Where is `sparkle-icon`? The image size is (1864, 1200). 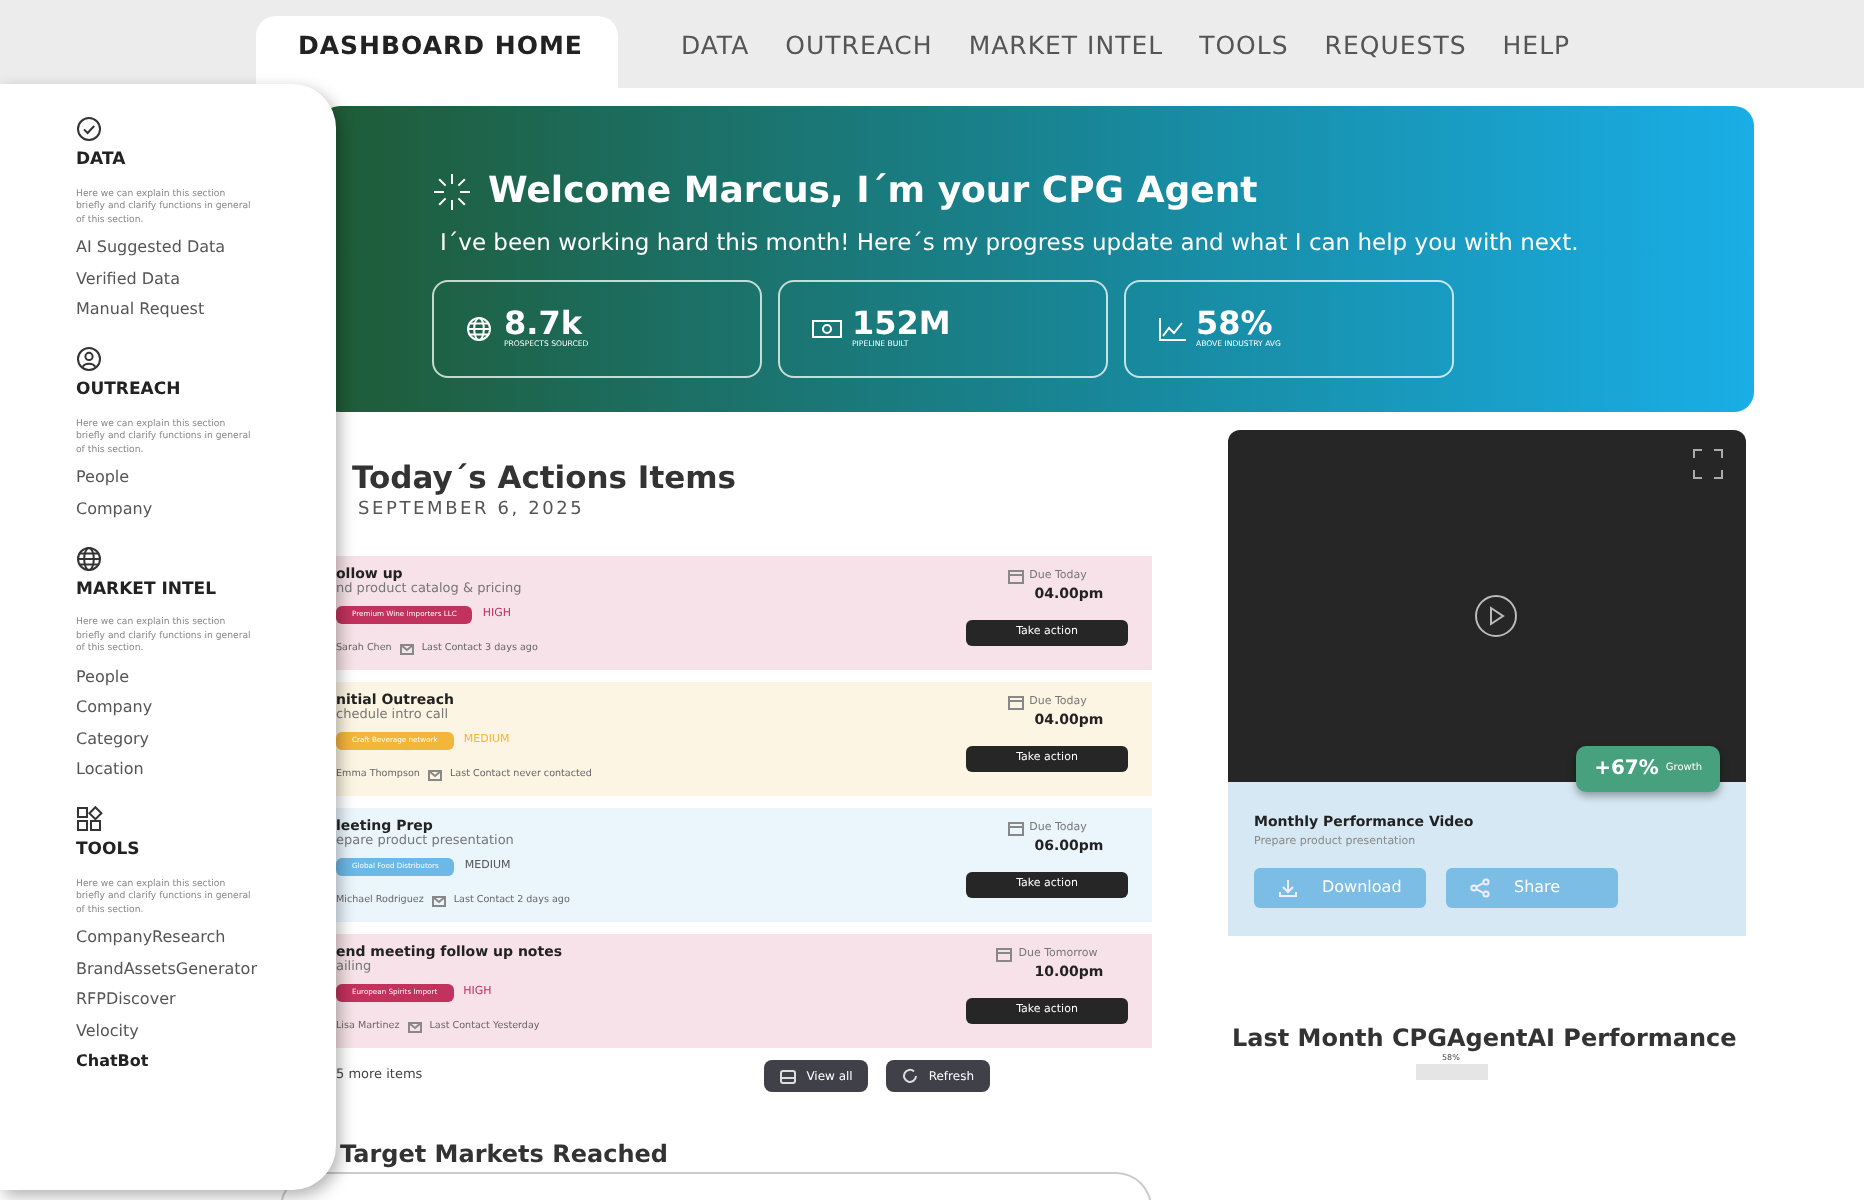
sparkle-icon is located at coordinates (452, 191).